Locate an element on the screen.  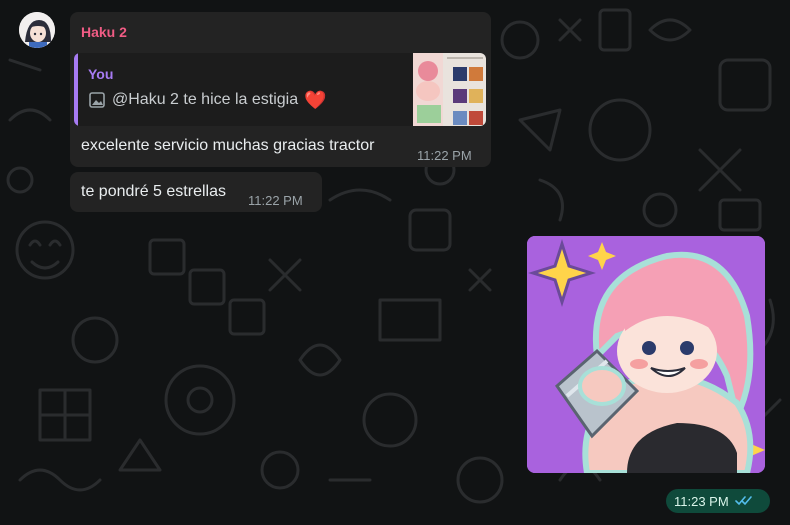
quoted-message: You @Haku 2 te hice la estigia ❤️ is located at coordinates (280, 89).